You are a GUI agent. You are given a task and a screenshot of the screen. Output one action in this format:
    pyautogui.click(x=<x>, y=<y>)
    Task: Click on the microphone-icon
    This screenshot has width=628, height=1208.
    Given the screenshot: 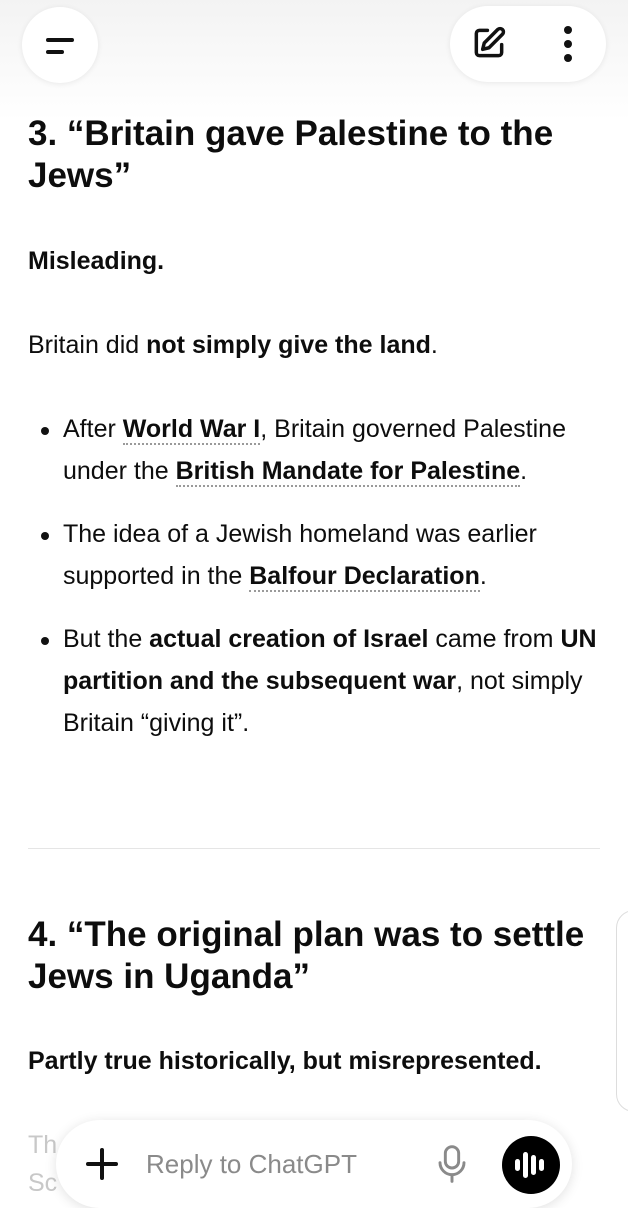 What is the action you would take?
    pyautogui.click(x=452, y=1164)
    